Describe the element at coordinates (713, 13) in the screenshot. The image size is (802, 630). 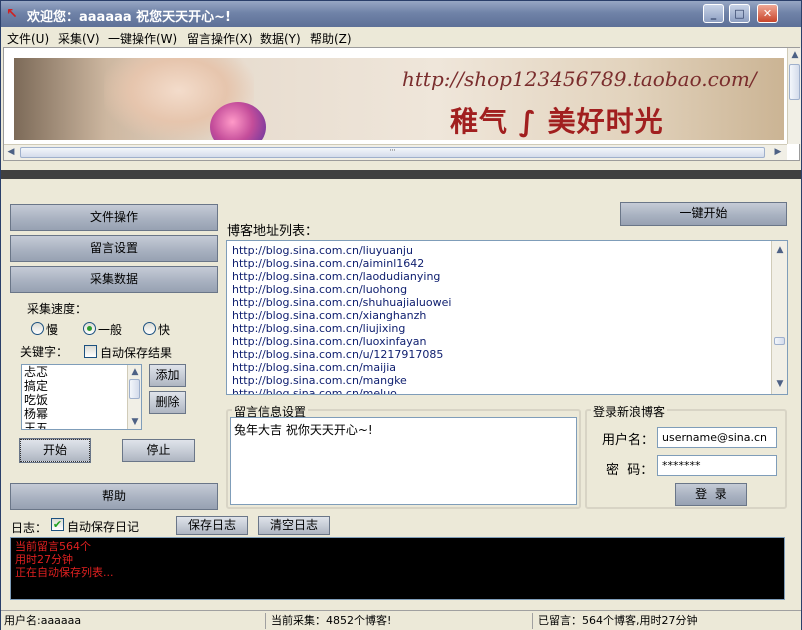
I see `minimize-button: _` at that location.